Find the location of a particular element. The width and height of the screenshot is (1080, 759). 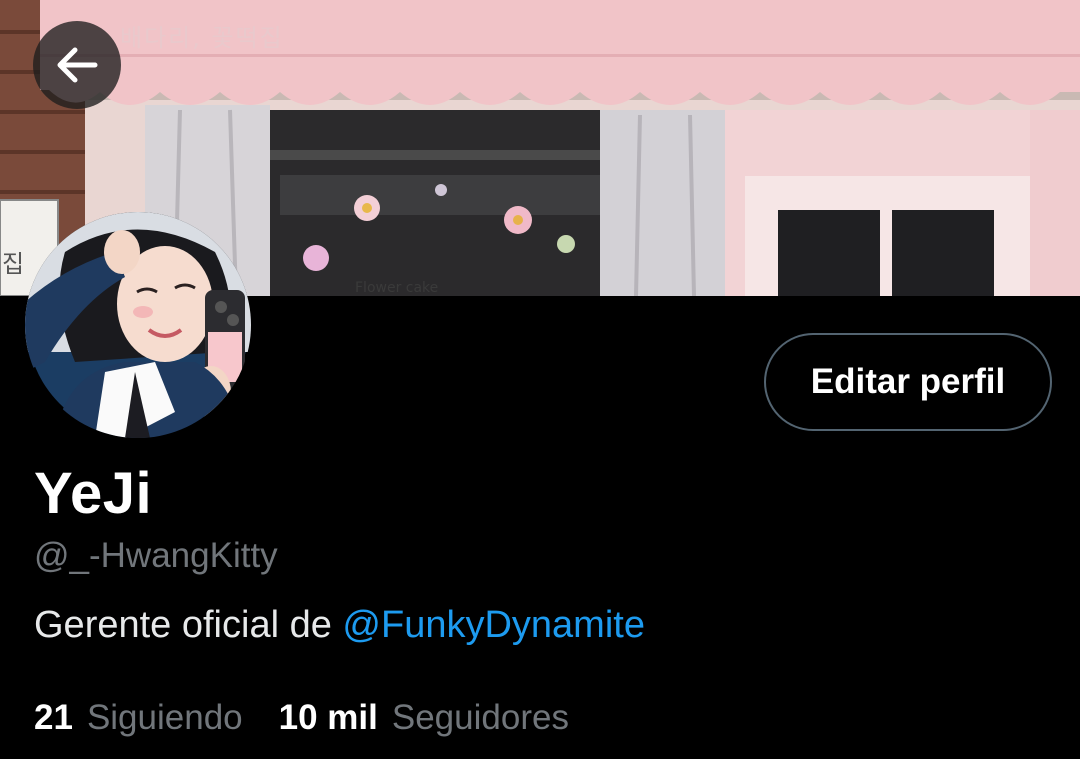

followers-link: 10 mil Seguidores is located at coordinates (424, 718).